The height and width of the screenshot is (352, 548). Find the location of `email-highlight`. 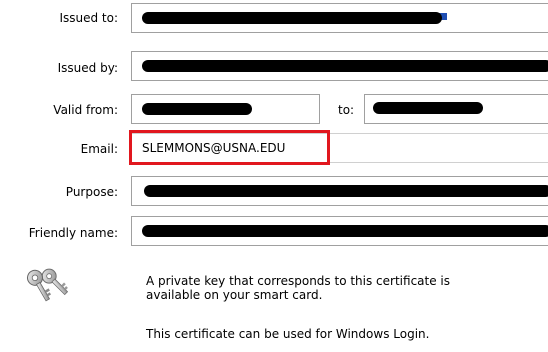

email-highlight is located at coordinates (229, 147).